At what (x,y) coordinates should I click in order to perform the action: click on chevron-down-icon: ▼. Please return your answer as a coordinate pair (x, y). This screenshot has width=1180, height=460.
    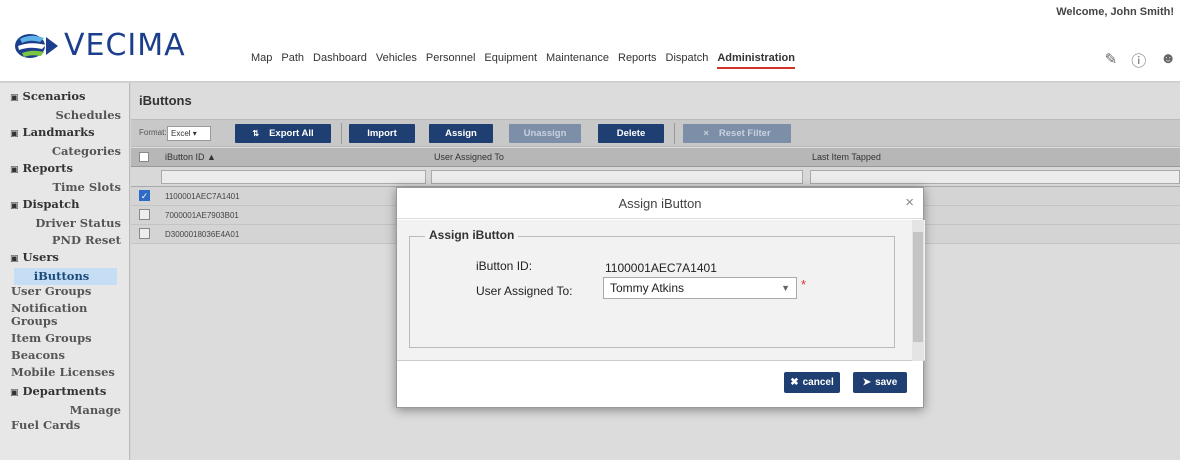
    Looking at the image, I should click on (785, 288).